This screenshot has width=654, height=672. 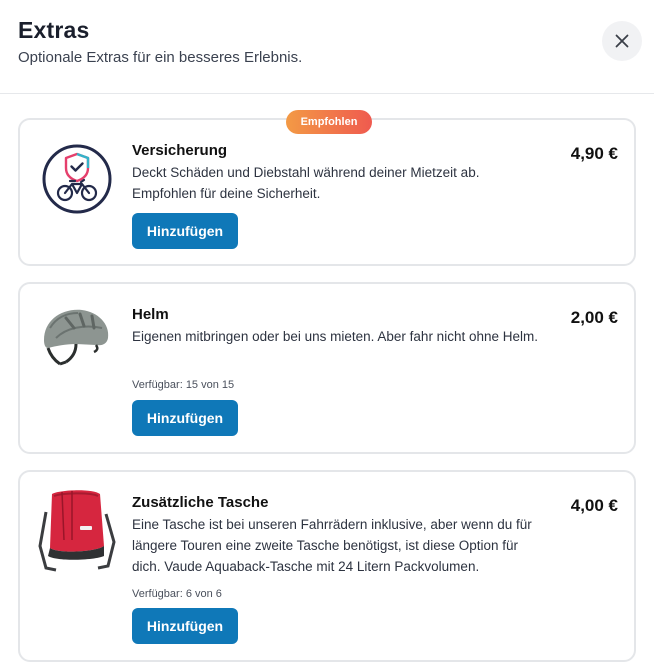 What do you see at coordinates (150, 314) in the screenshot?
I see `extra-name: Helm` at bounding box center [150, 314].